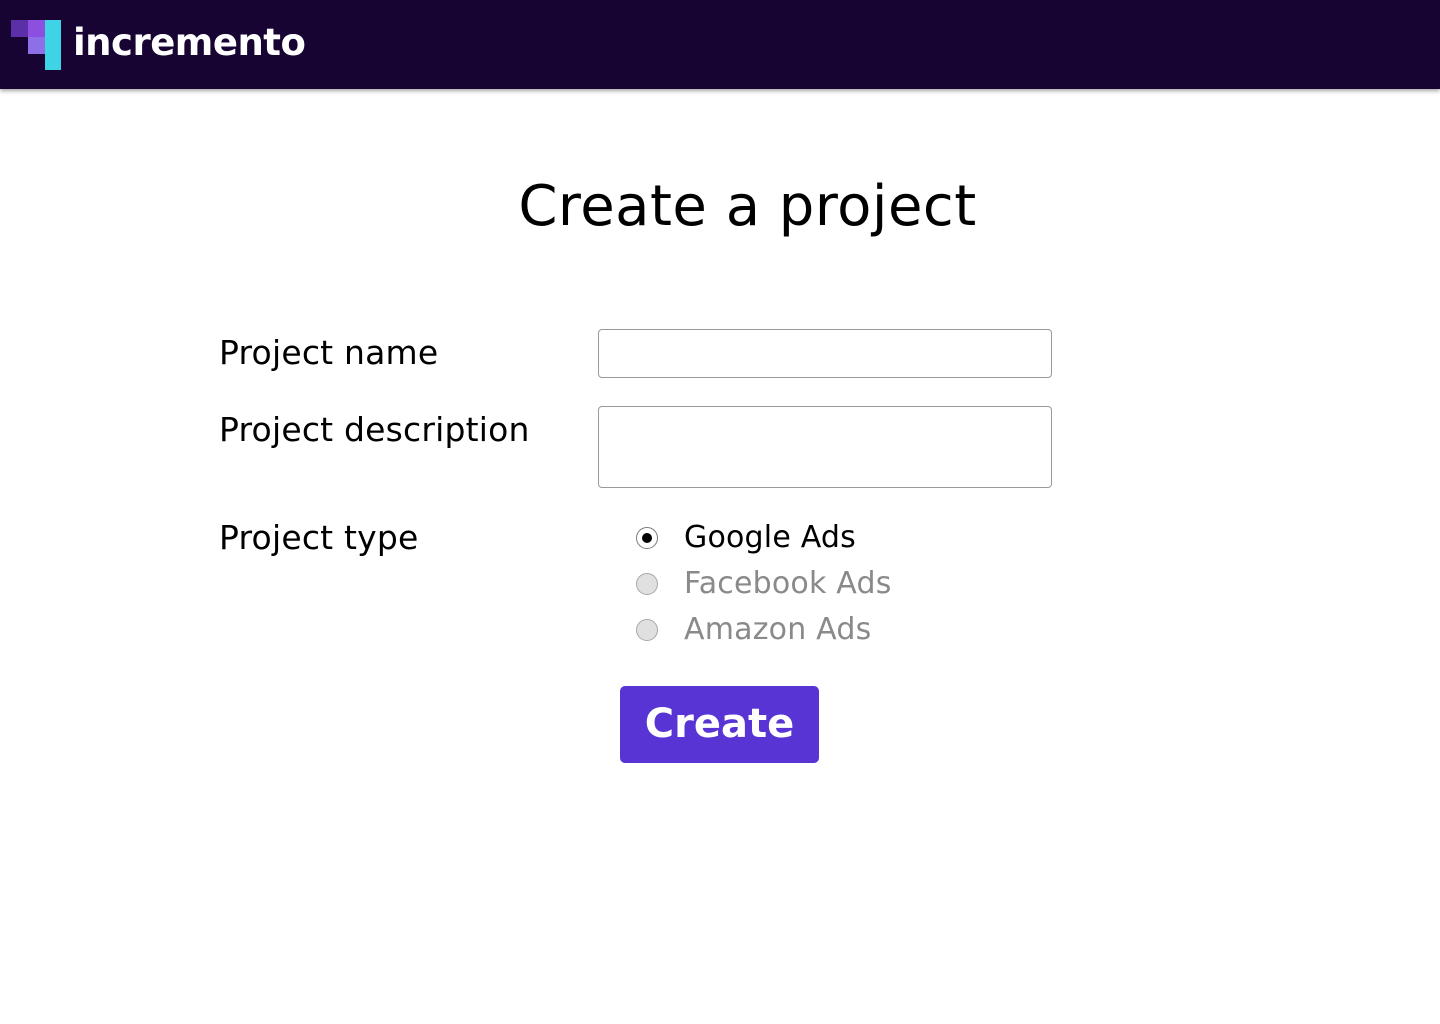 The width and height of the screenshot is (1440, 1024). Describe the element at coordinates (825, 353) in the screenshot. I see `project-name-input` at that location.